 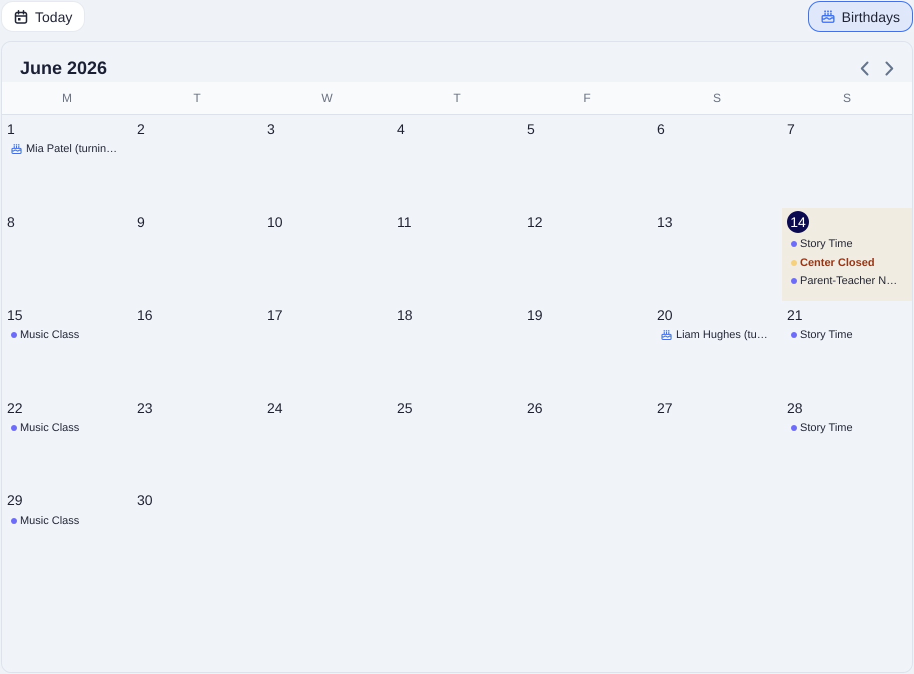 I want to click on day-number: 14, so click(x=798, y=221).